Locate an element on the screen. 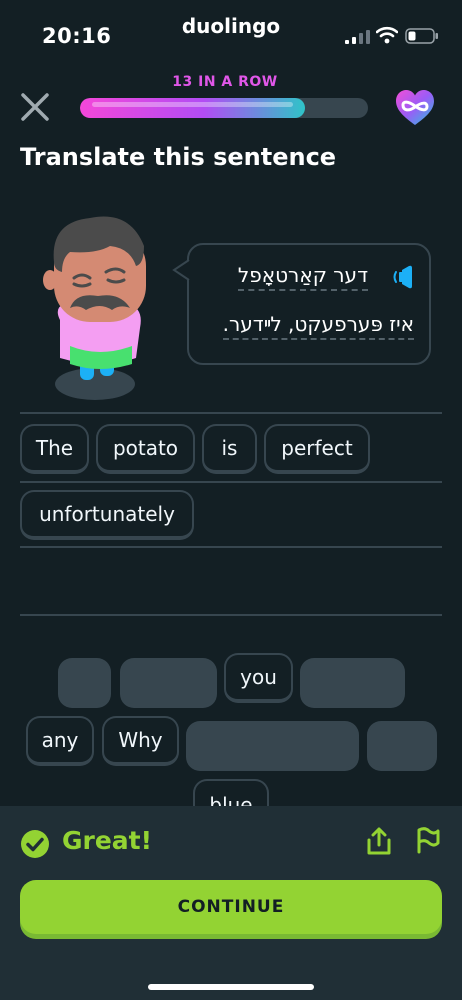 The image size is (462, 1000). flag-icon is located at coordinates (428, 840).